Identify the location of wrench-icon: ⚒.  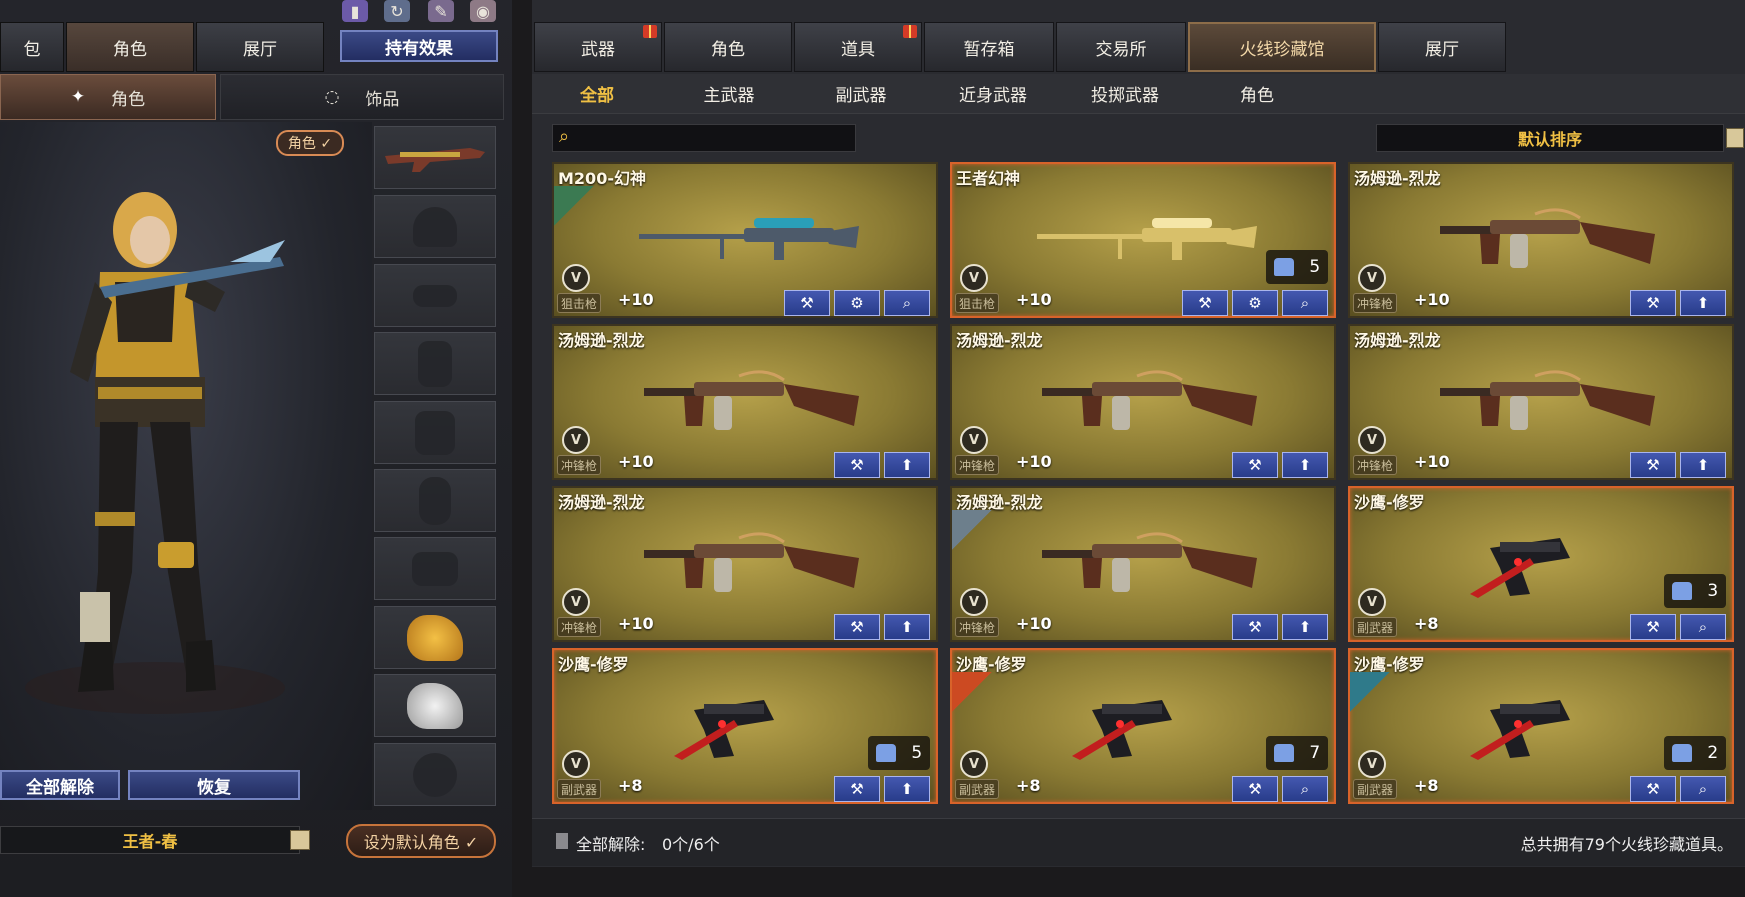
(1653, 303).